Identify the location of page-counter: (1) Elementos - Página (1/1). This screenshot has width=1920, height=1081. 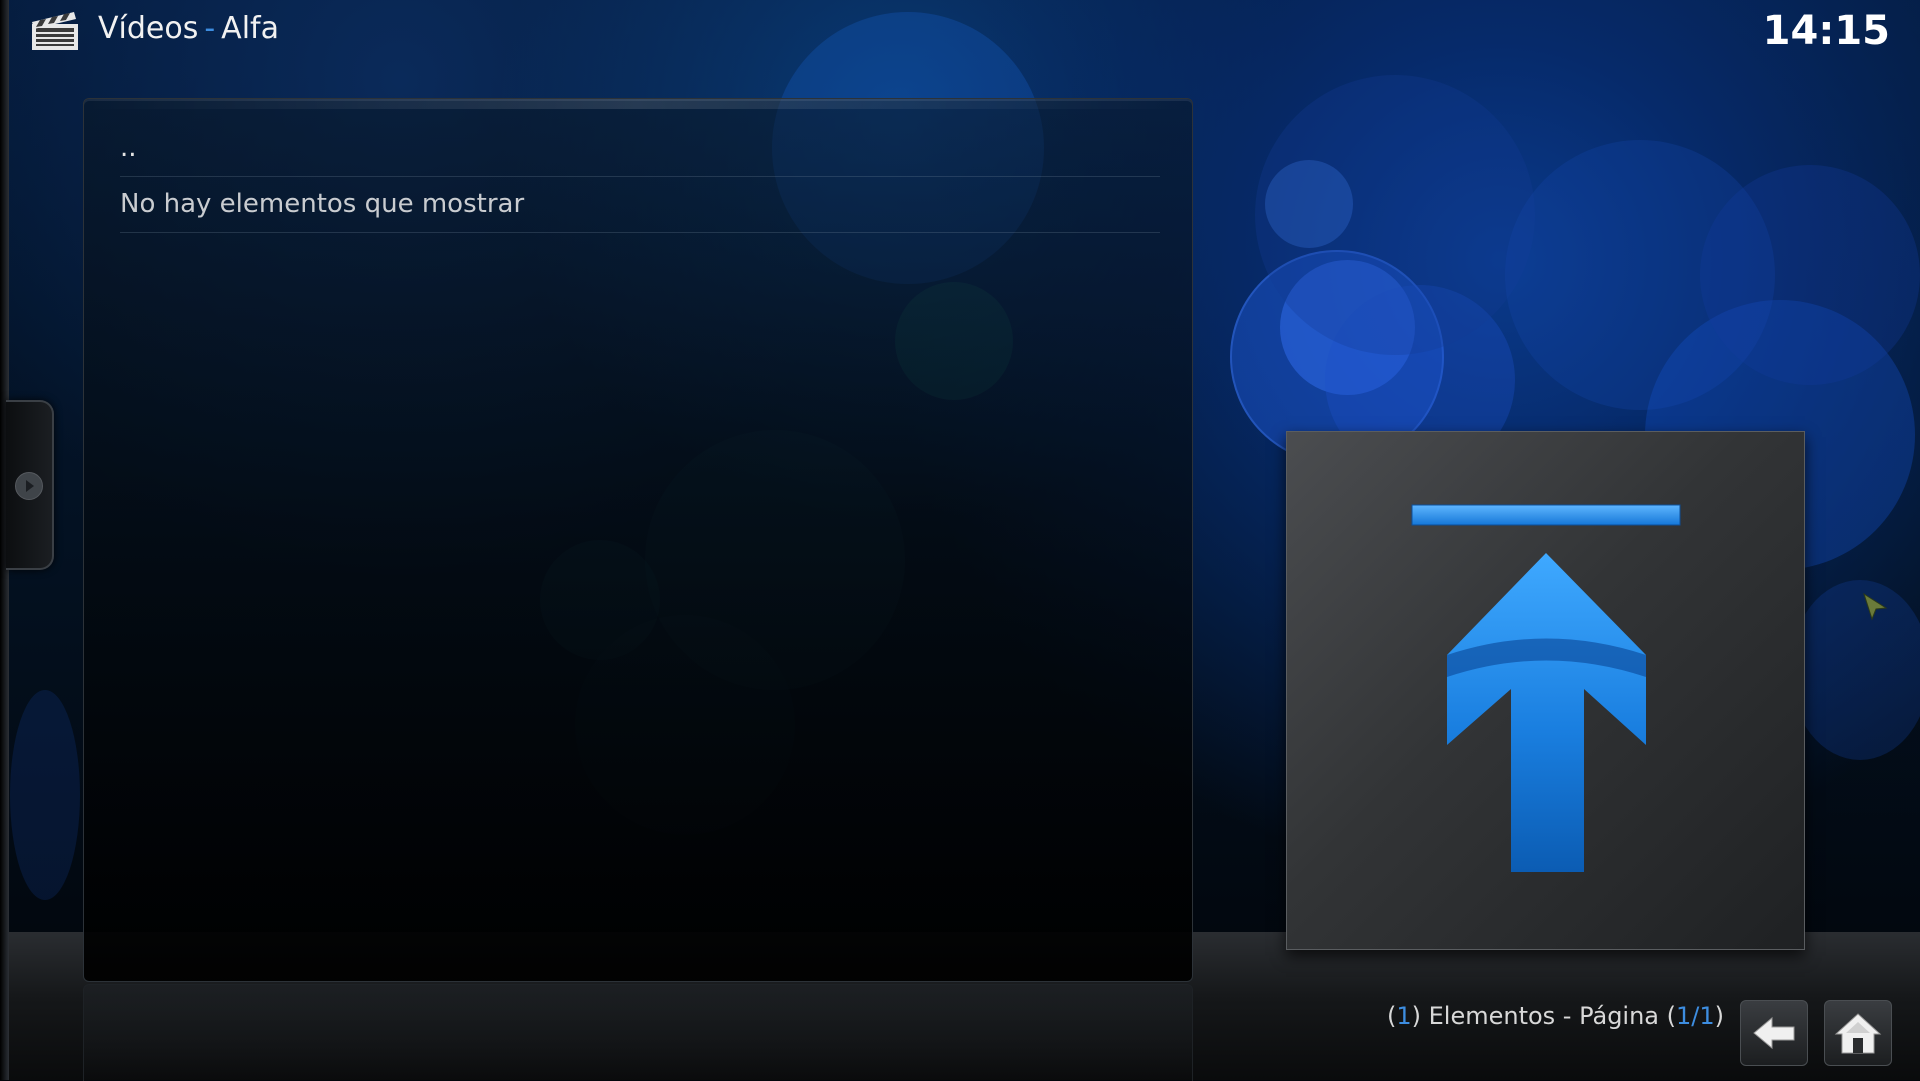
(1555, 1016).